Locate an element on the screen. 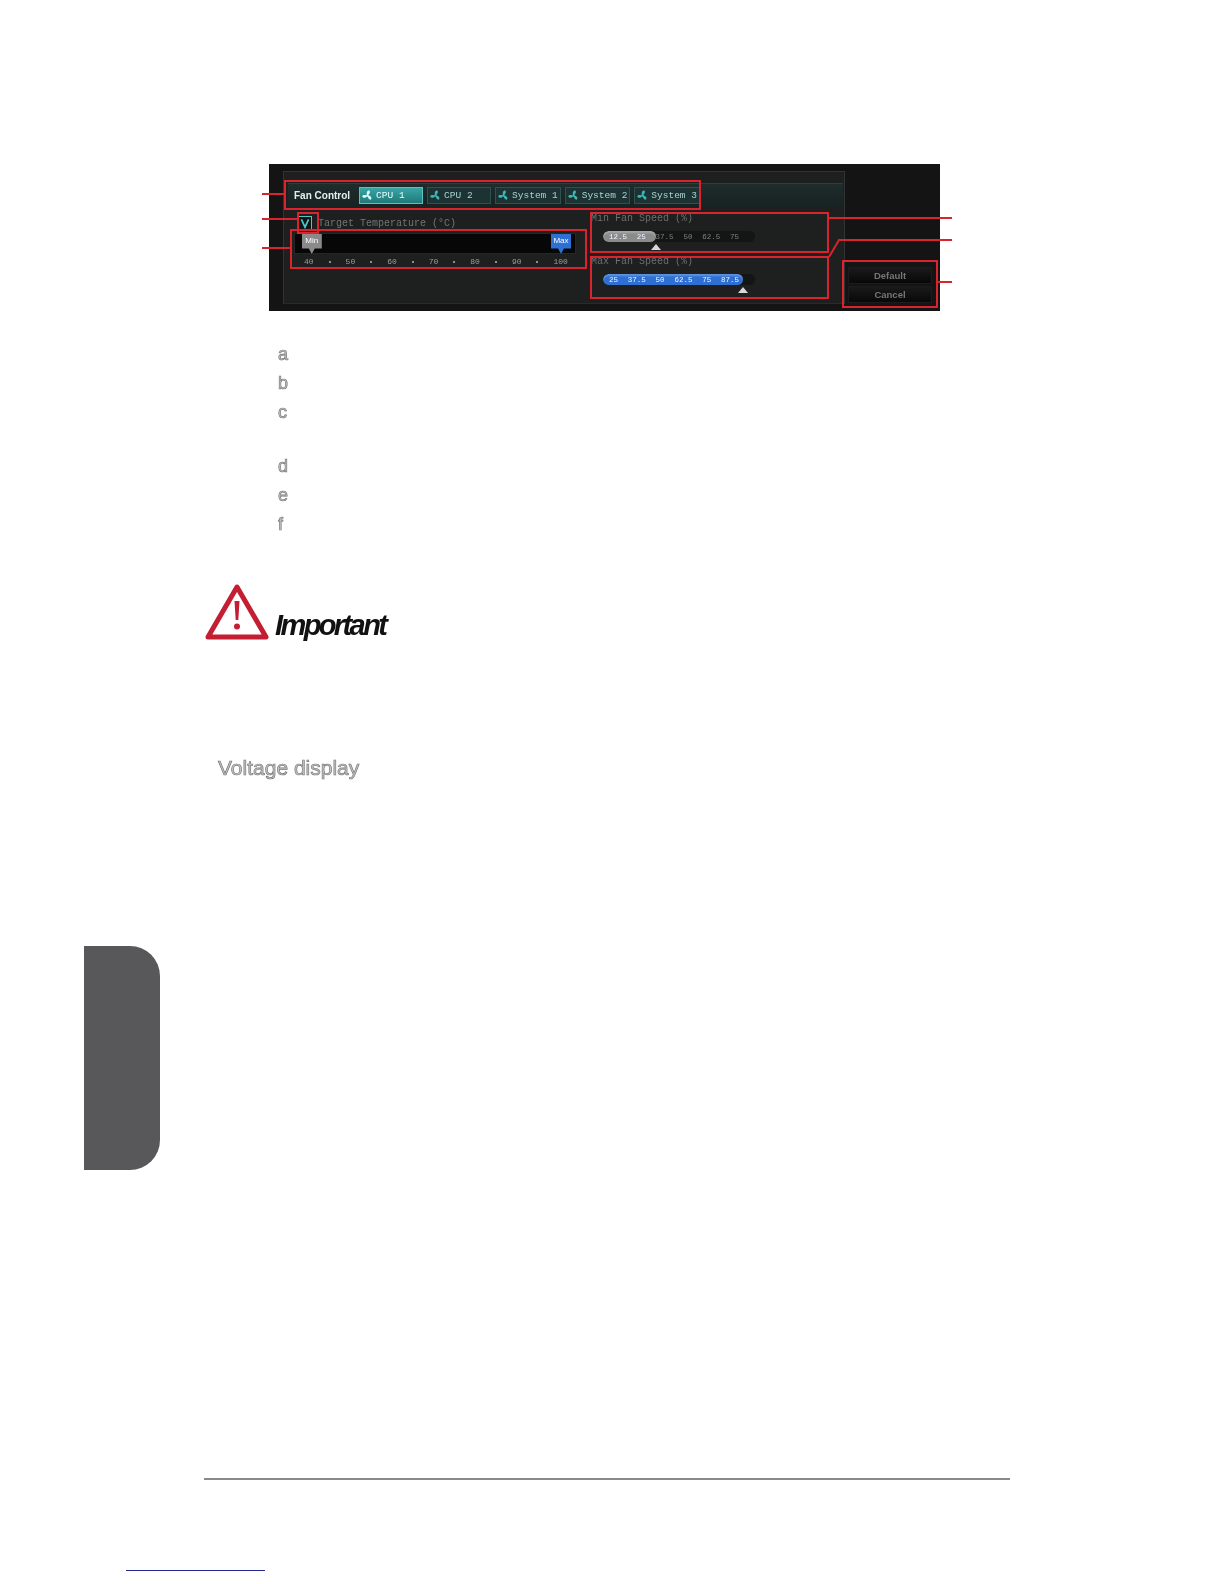 The width and height of the screenshot is (1224, 1584). slider-handle: Min is located at coordinates (311, 244).